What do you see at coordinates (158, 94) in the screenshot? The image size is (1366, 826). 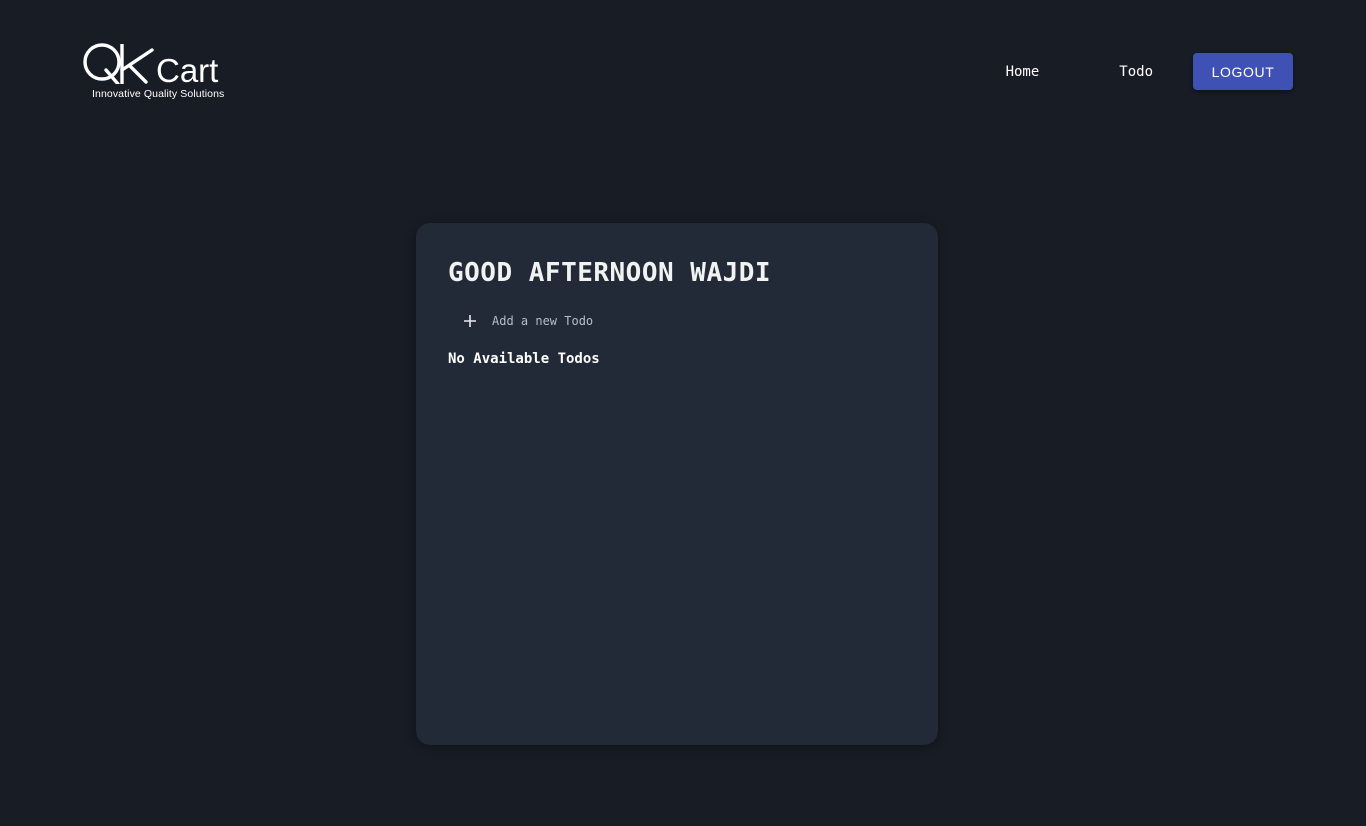 I see `logo-tagline: Innovative Quality Solutions` at bounding box center [158, 94].